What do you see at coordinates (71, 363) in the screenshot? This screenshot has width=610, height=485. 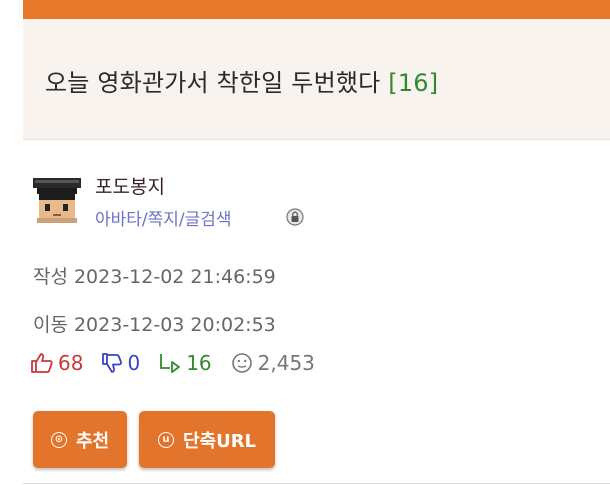 I see `upvote-count: 68` at bounding box center [71, 363].